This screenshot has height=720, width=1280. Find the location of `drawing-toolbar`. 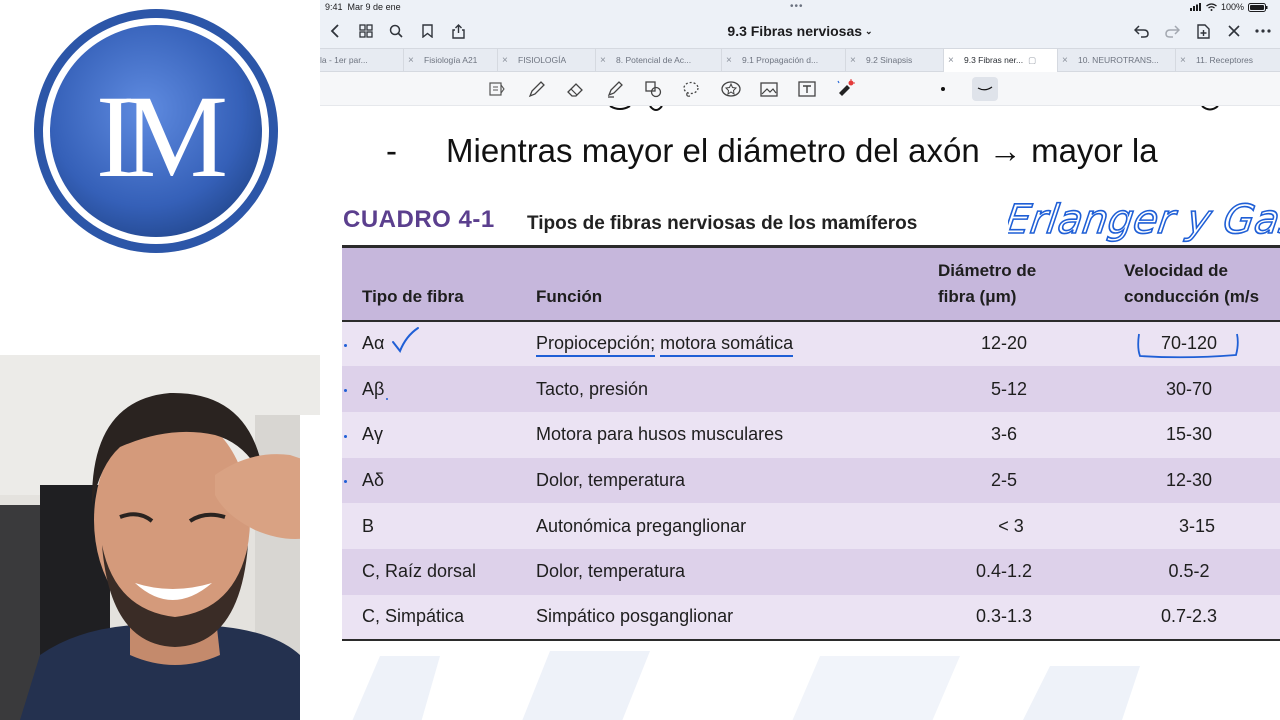

drawing-toolbar is located at coordinates (800, 89).